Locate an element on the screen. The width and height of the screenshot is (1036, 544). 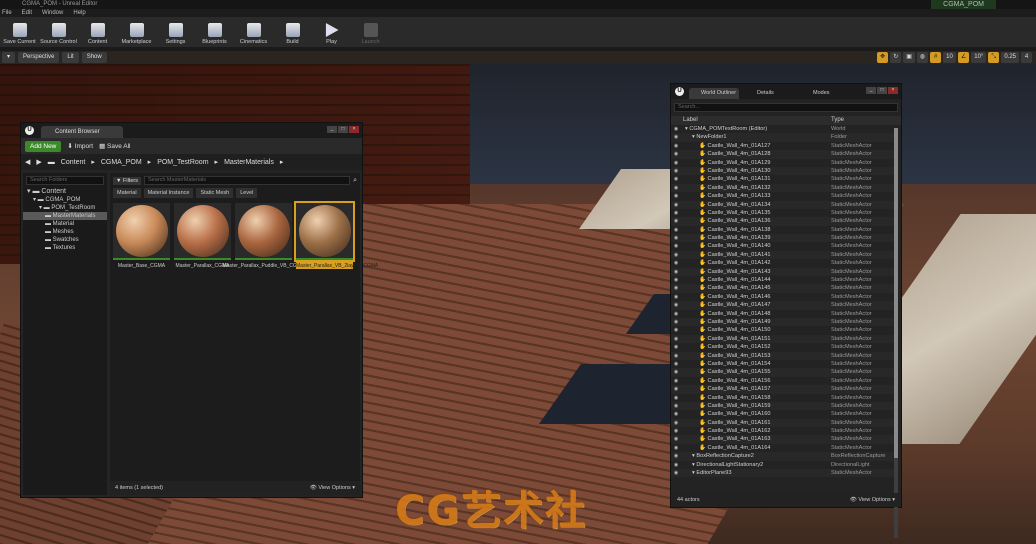
tab-details: Details is located at coordinates (770, 93).